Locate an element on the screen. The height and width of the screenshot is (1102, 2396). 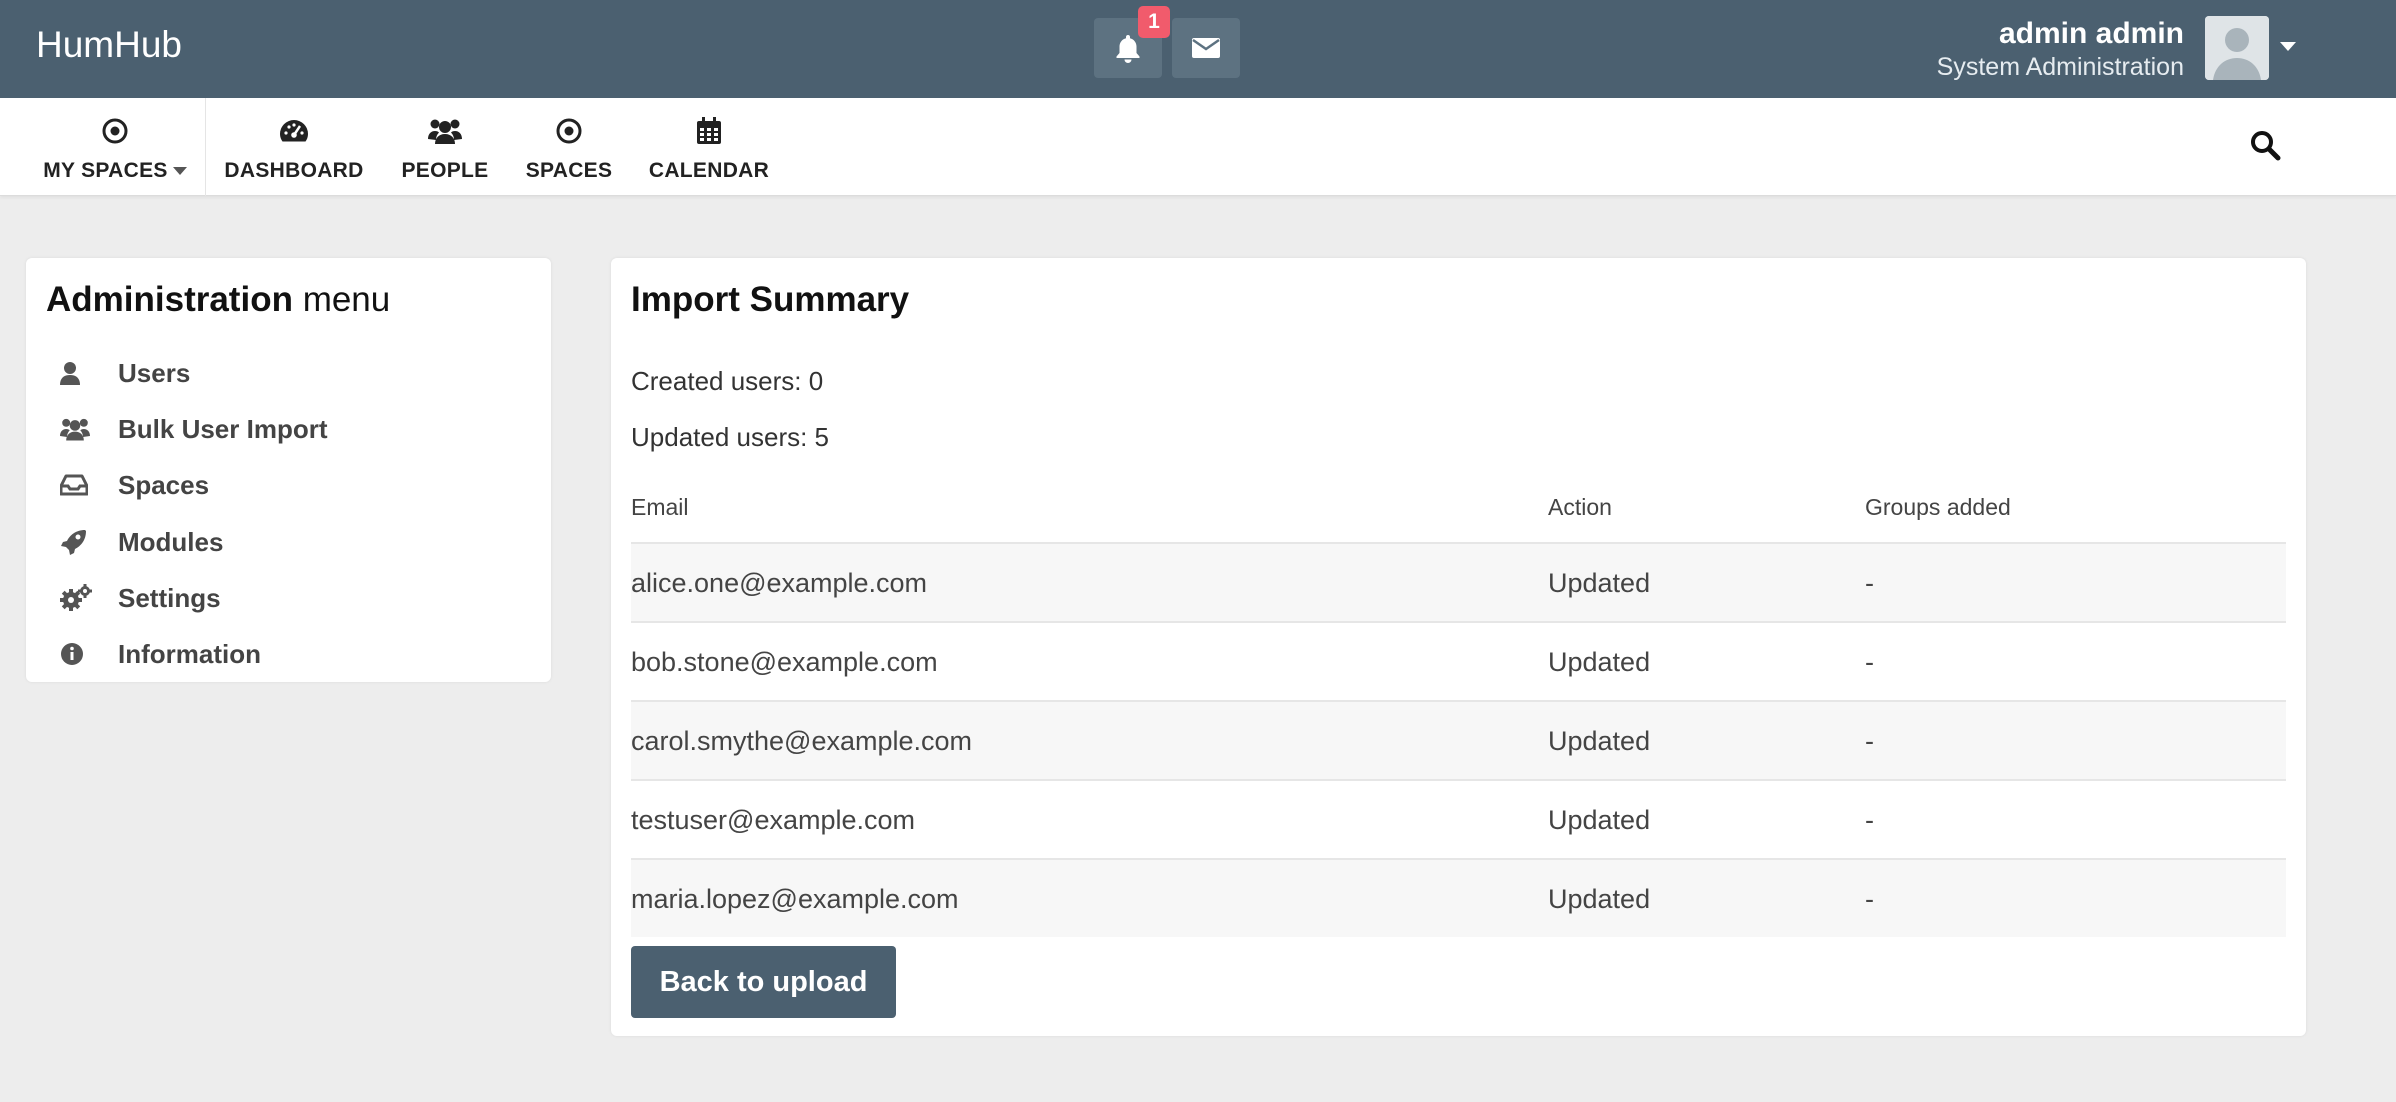
admin-menu-item-bulk-user-import: Bulk User Import is located at coordinates (194, 429).